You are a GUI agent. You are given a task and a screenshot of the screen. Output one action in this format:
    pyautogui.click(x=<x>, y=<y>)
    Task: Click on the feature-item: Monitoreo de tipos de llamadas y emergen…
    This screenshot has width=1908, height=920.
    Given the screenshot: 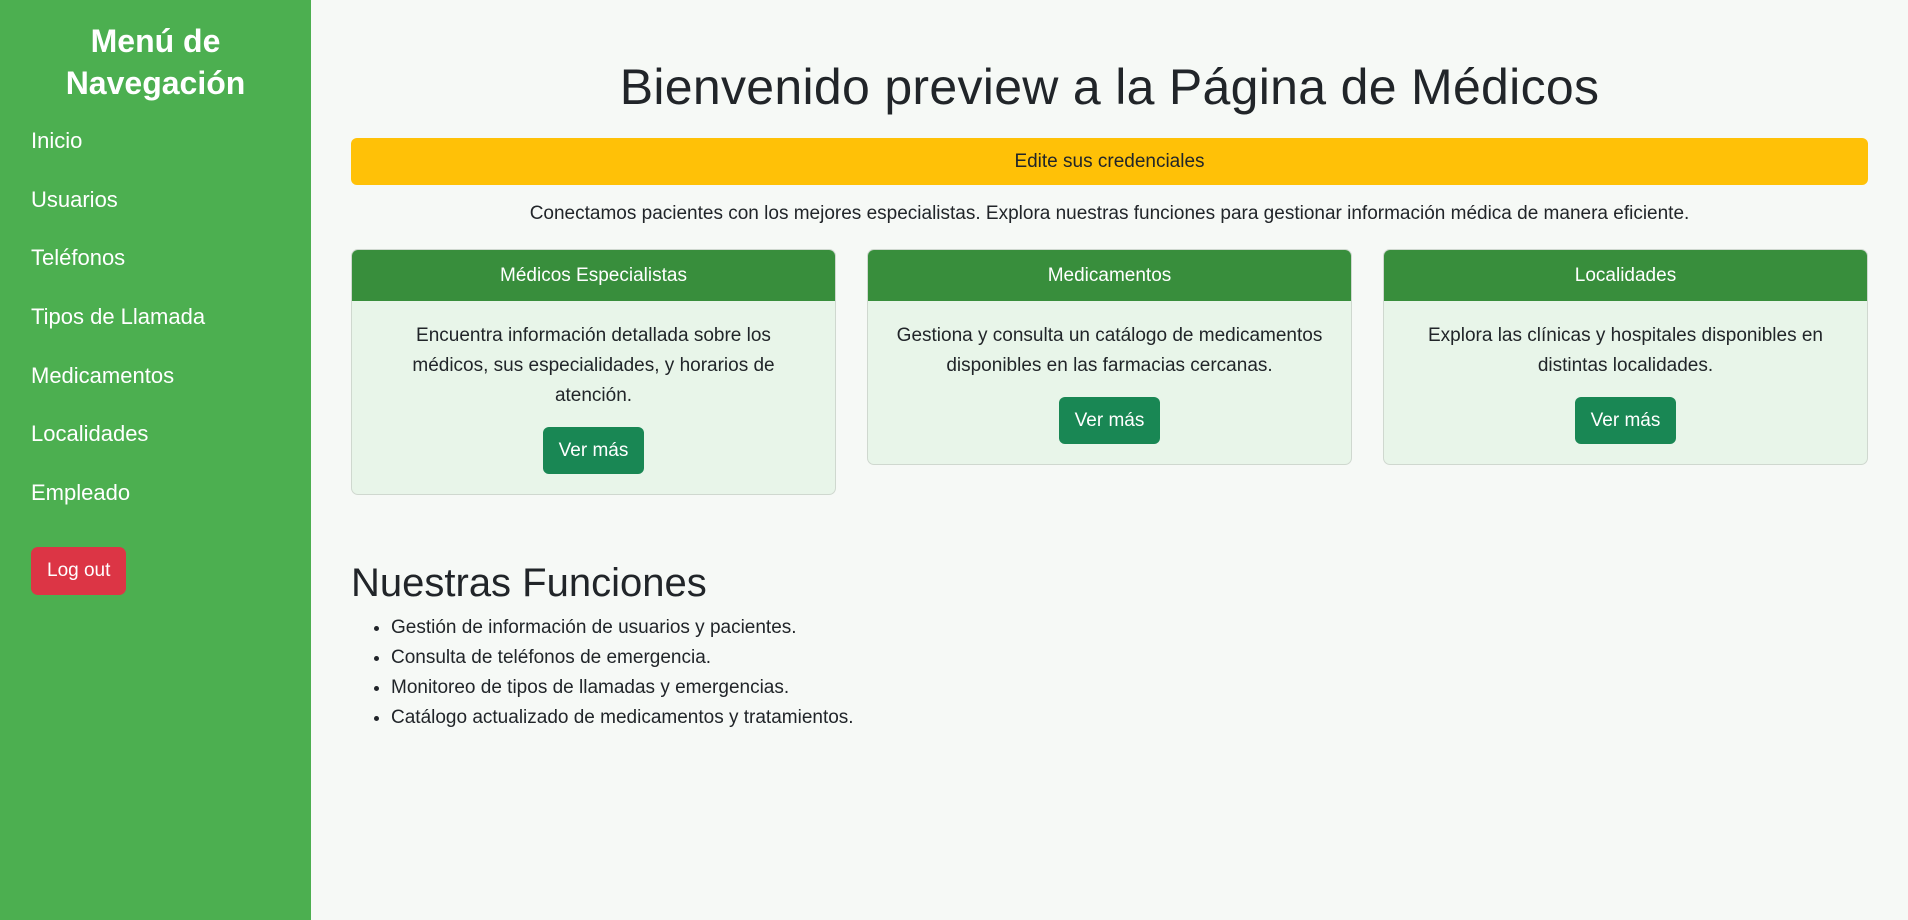 What is the action you would take?
    pyautogui.click(x=1129, y=688)
    